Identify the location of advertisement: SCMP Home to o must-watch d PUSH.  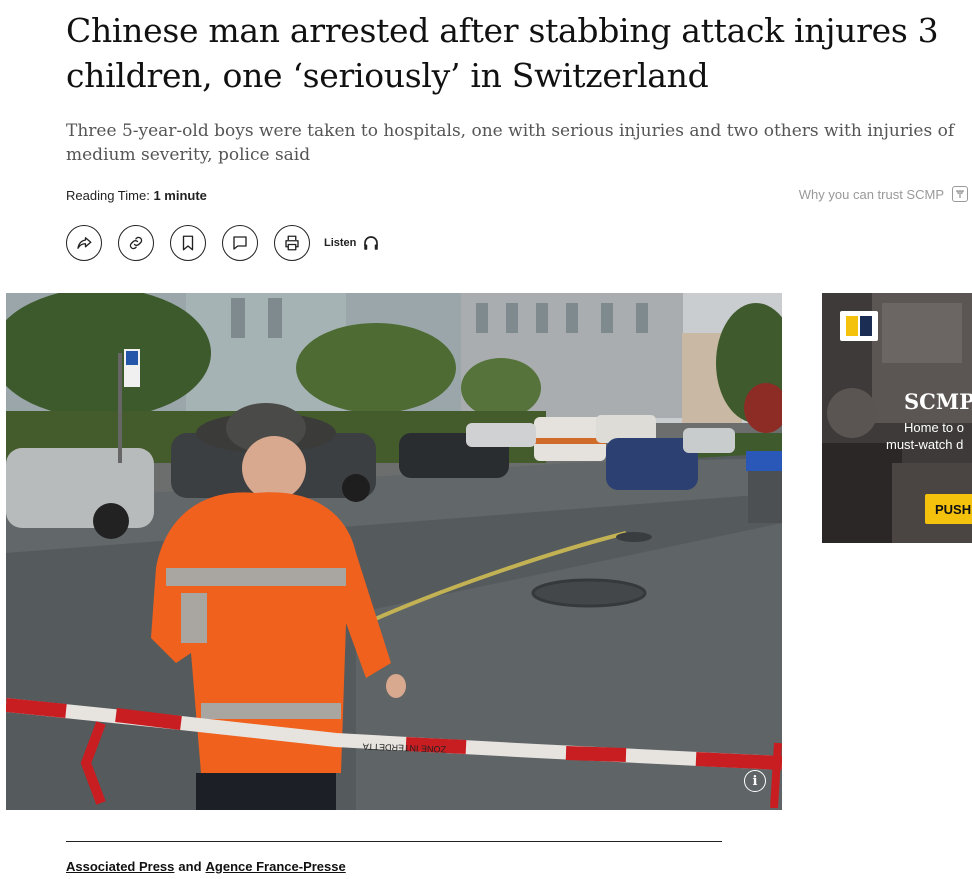
(897, 418).